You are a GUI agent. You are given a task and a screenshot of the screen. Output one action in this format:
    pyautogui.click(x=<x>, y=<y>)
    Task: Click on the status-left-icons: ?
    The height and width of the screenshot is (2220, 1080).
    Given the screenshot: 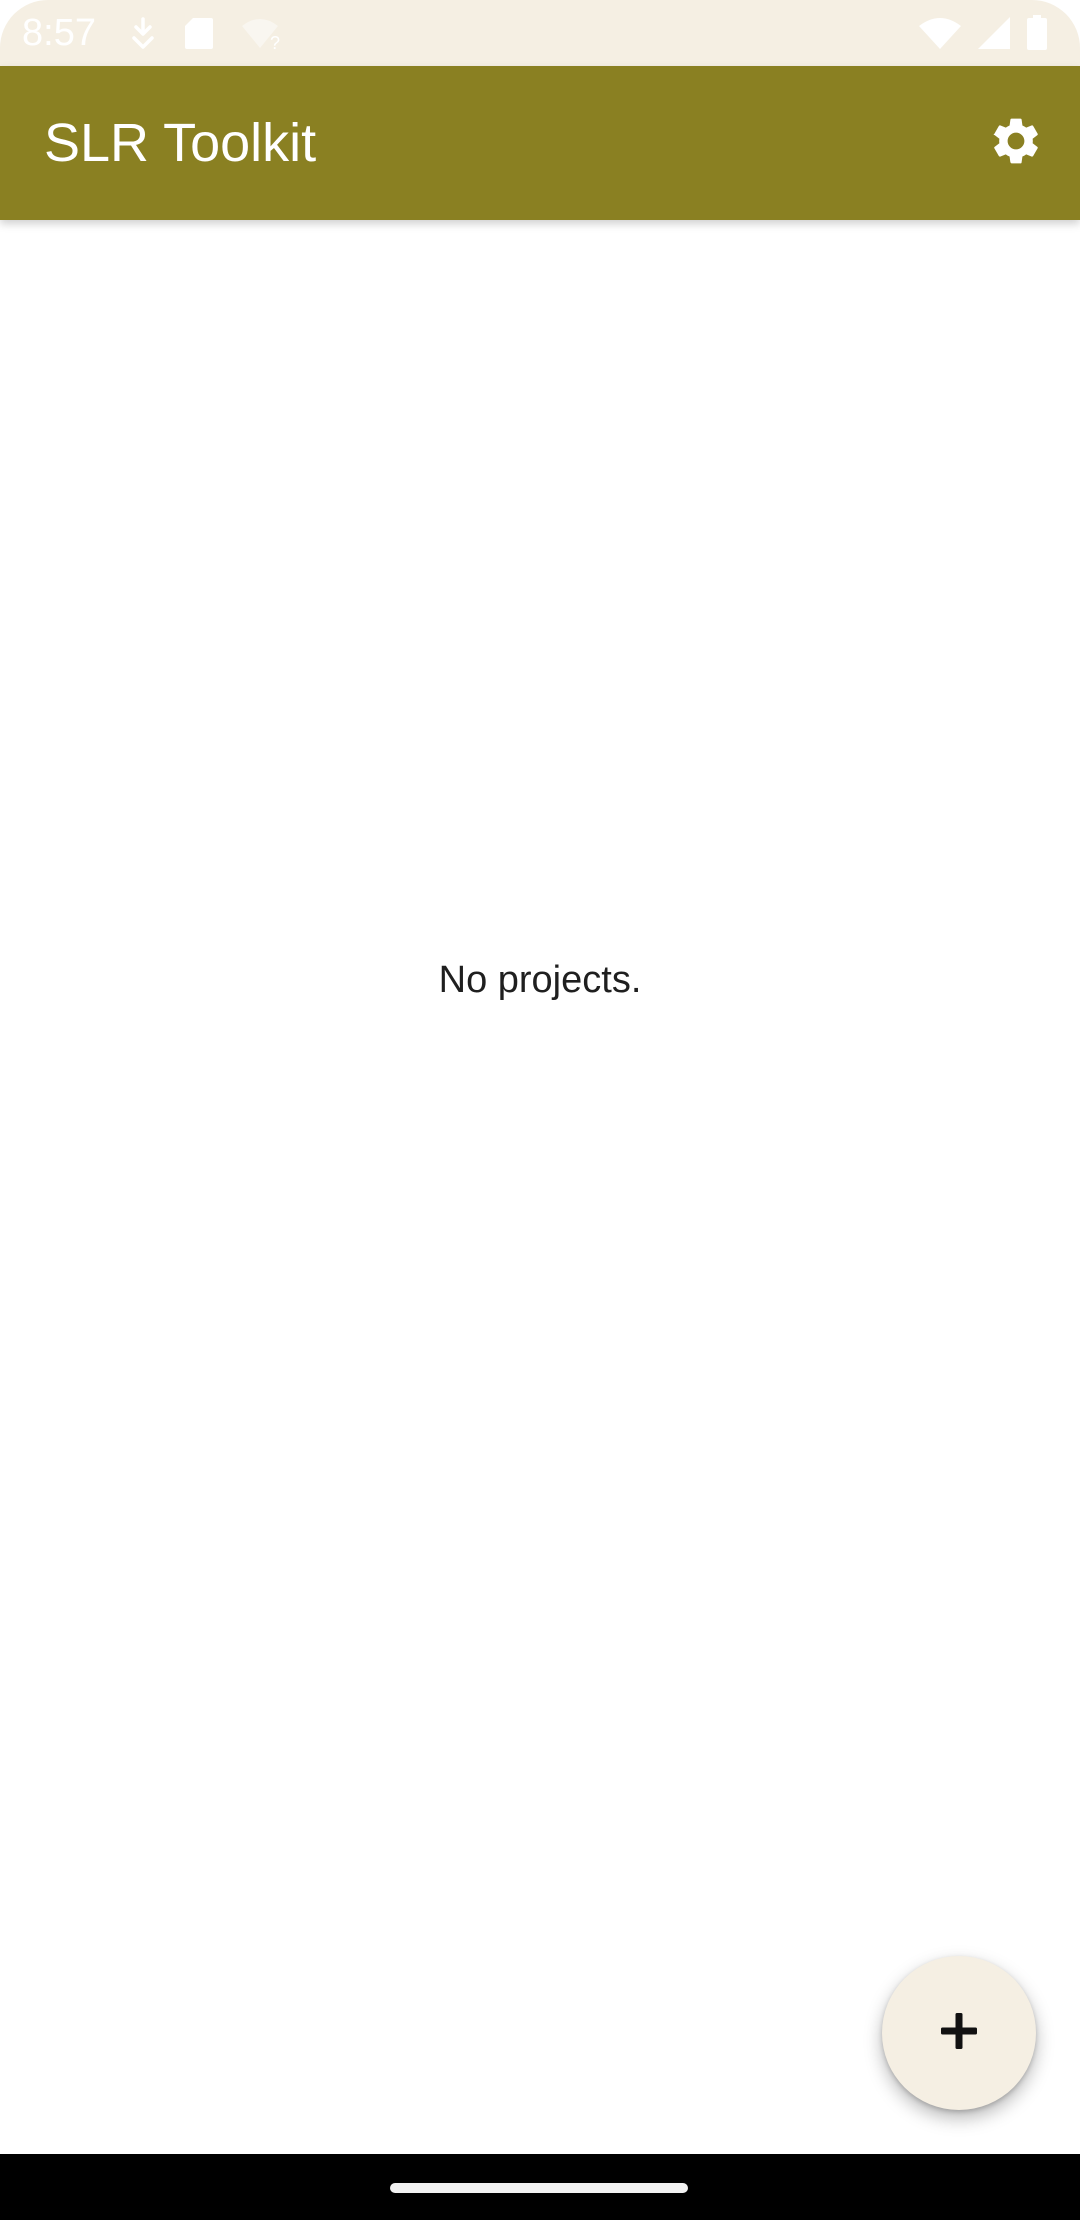 What is the action you would take?
    pyautogui.click(x=206, y=33)
    